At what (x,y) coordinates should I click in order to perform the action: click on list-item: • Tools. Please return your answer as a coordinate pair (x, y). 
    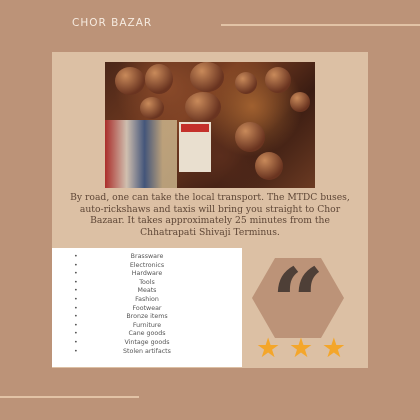
    Looking at the image, I should click on (147, 283).